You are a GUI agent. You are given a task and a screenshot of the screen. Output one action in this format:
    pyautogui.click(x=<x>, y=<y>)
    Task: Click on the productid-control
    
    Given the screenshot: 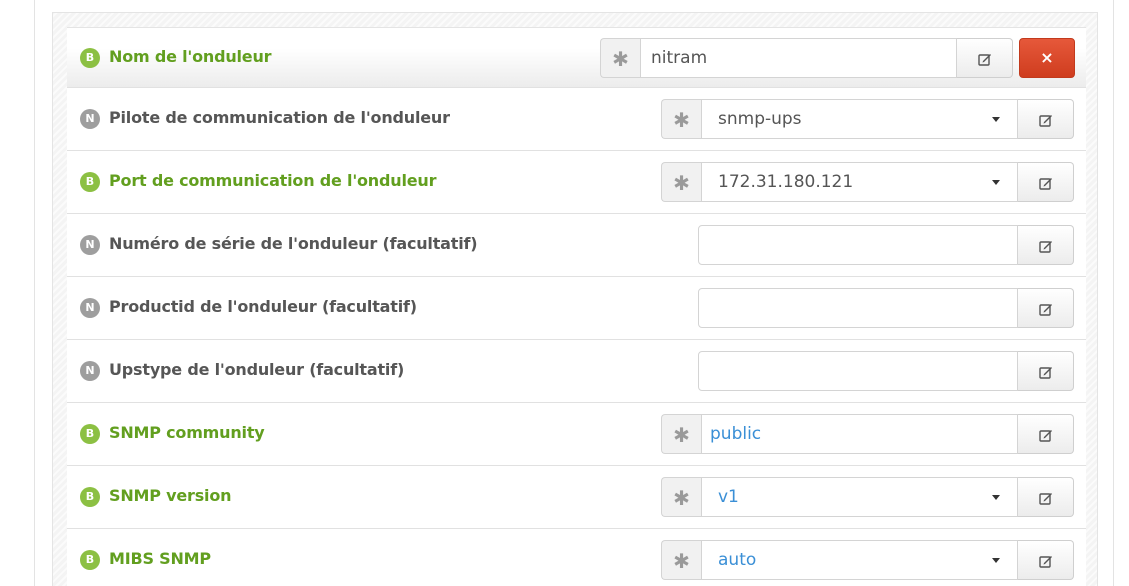 What is the action you would take?
    pyautogui.click(x=886, y=308)
    